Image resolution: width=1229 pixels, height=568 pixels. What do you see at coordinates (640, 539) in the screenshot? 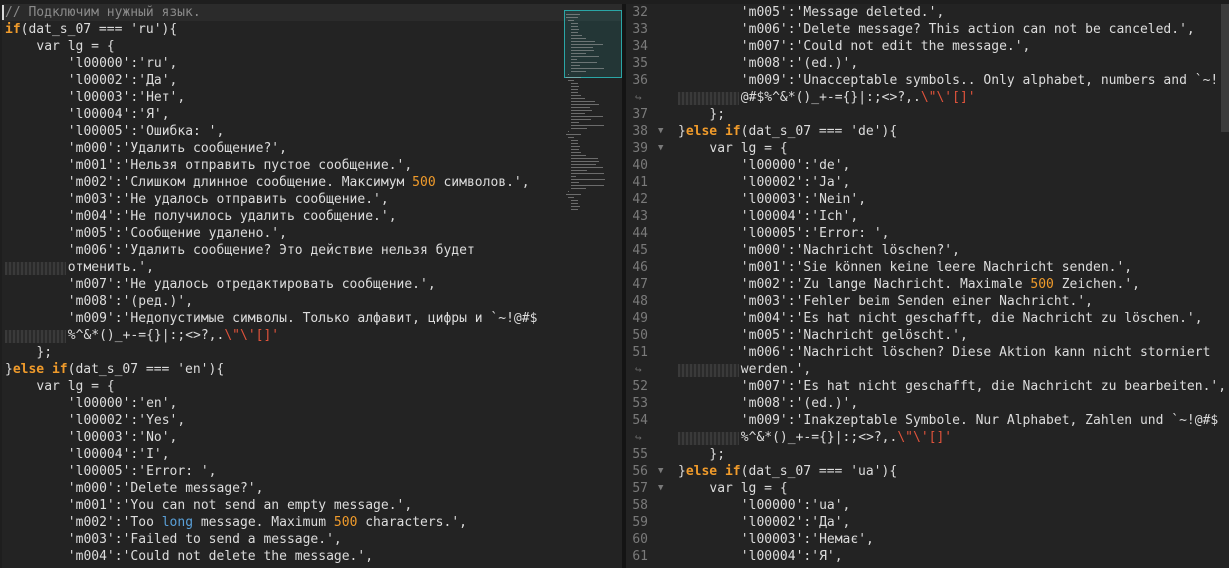
I see `line-number: 60` at bounding box center [640, 539].